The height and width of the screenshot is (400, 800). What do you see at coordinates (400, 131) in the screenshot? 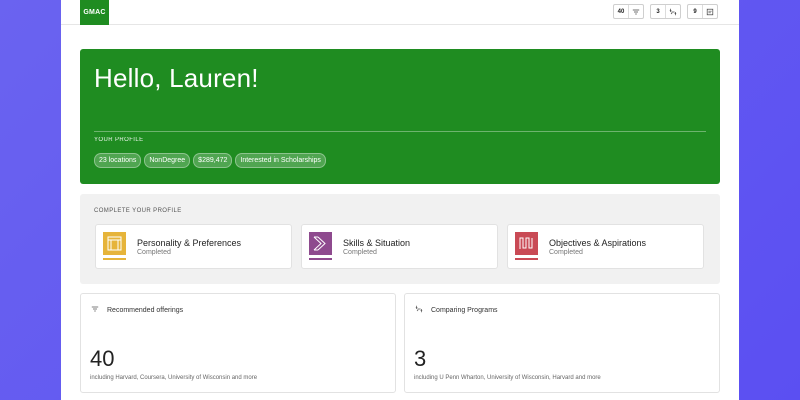
I see `banner-divider` at bounding box center [400, 131].